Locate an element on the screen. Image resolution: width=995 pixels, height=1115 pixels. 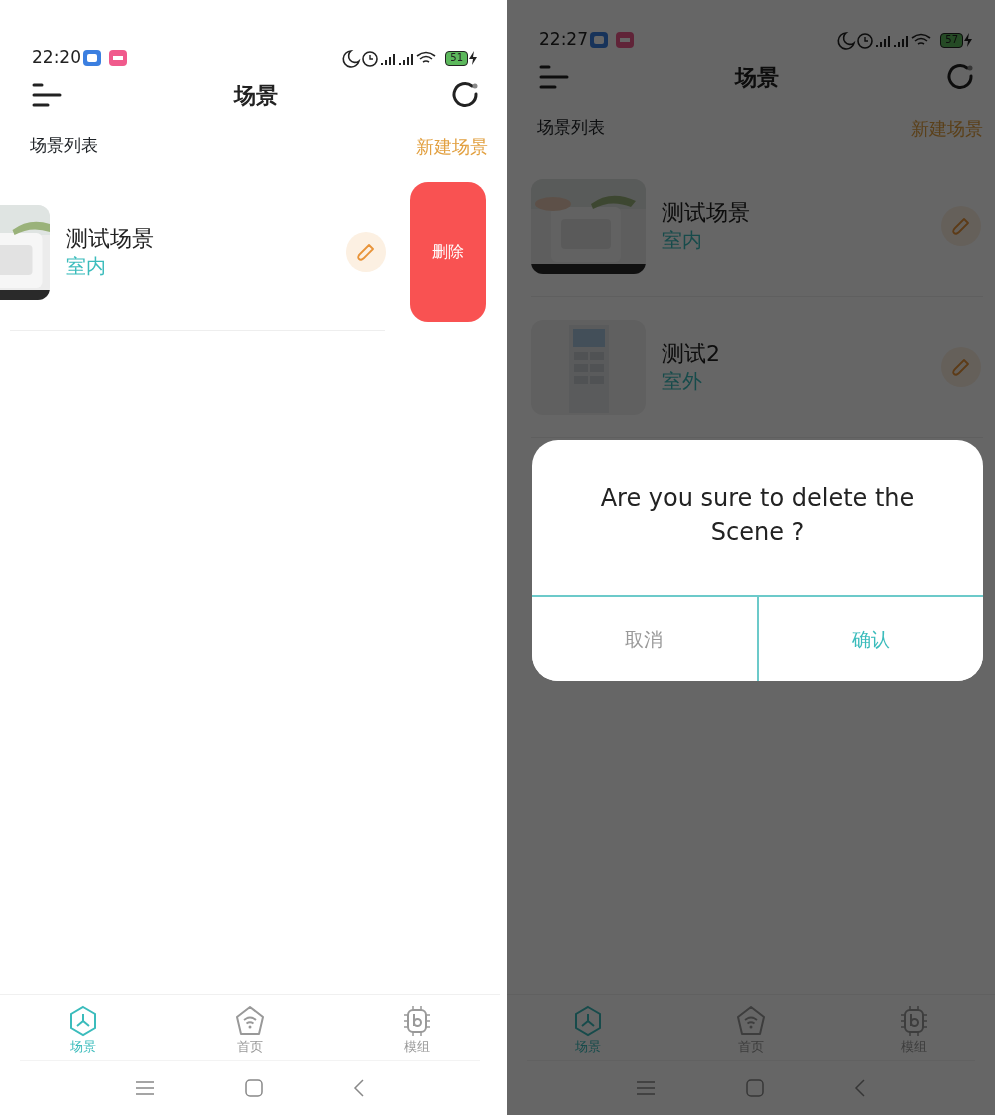
module-tab: 模组 is located at coordinates (416, 1032).